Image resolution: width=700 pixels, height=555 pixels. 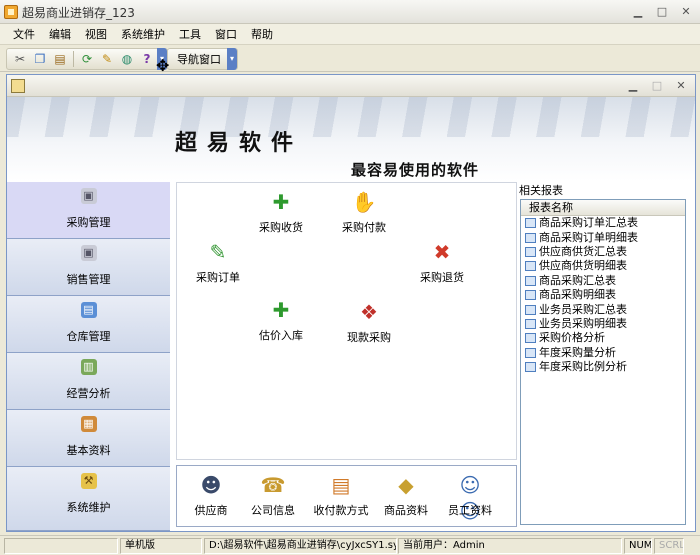 I want to click on bottom-item-payment-method: ▤ 收付款方式, so click(x=341, y=495).